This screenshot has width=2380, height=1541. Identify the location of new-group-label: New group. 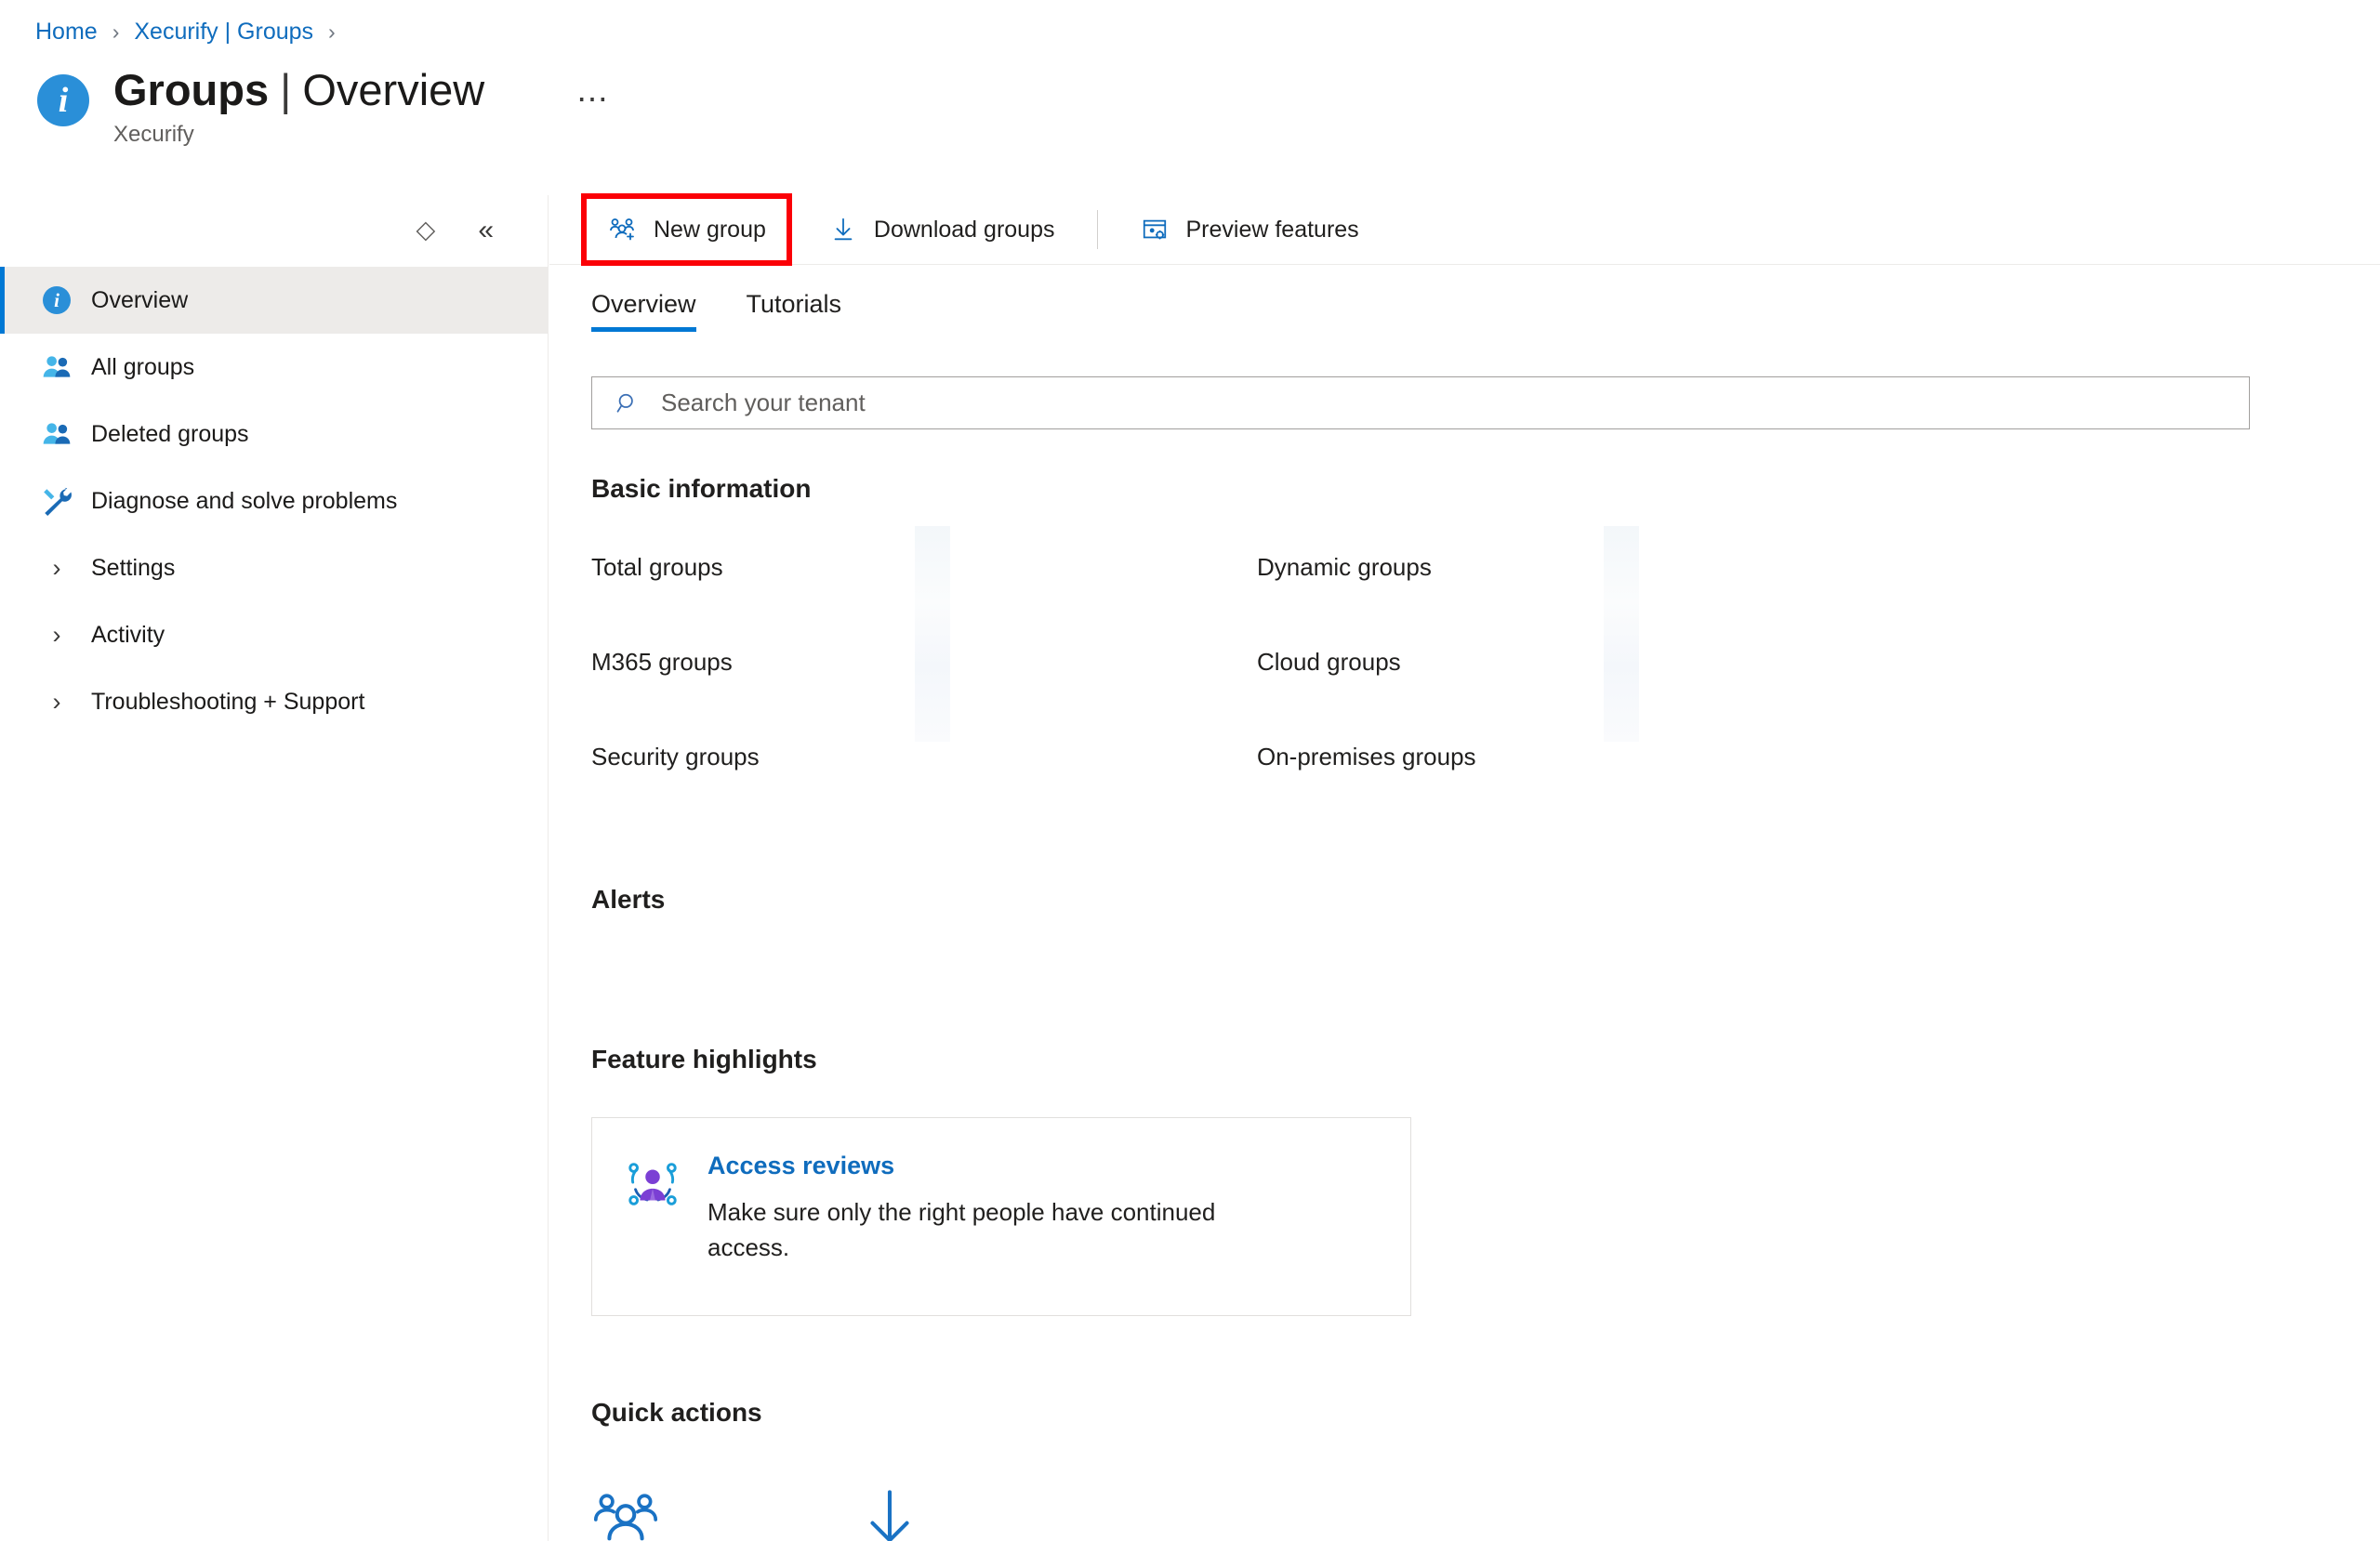
(710, 229).